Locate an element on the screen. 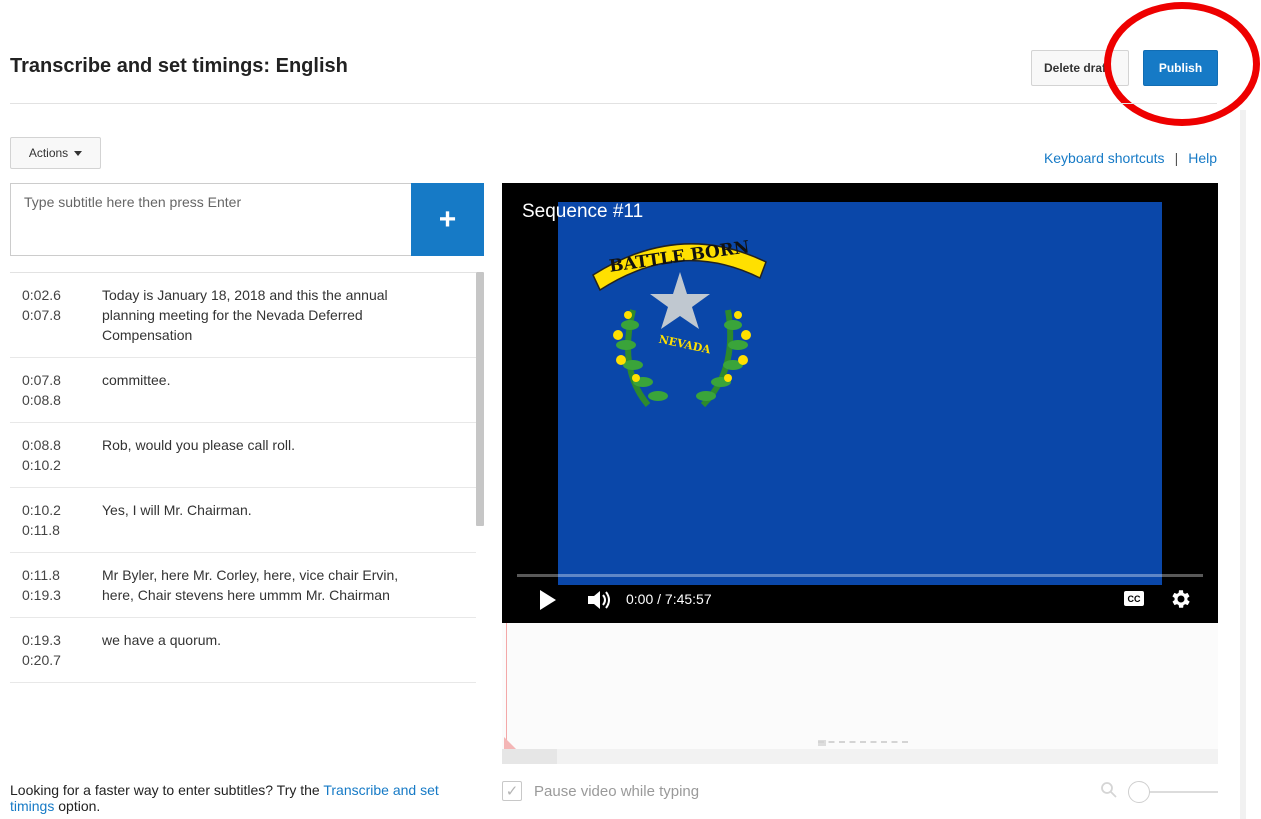 The width and height of the screenshot is (1261, 819). caption-times: 0:02.6 0:07.8 is located at coordinates (62, 315).